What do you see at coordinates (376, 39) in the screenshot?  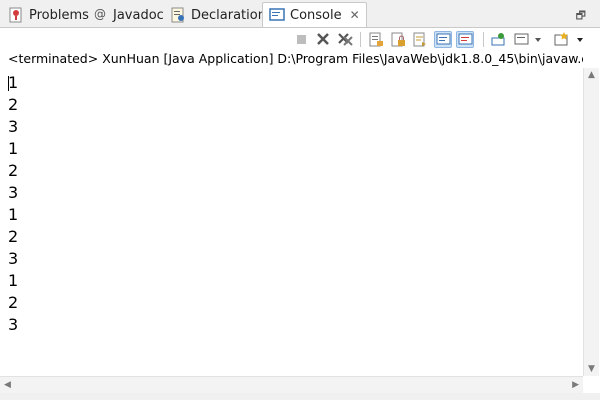 I see `clear-console-icon` at bounding box center [376, 39].